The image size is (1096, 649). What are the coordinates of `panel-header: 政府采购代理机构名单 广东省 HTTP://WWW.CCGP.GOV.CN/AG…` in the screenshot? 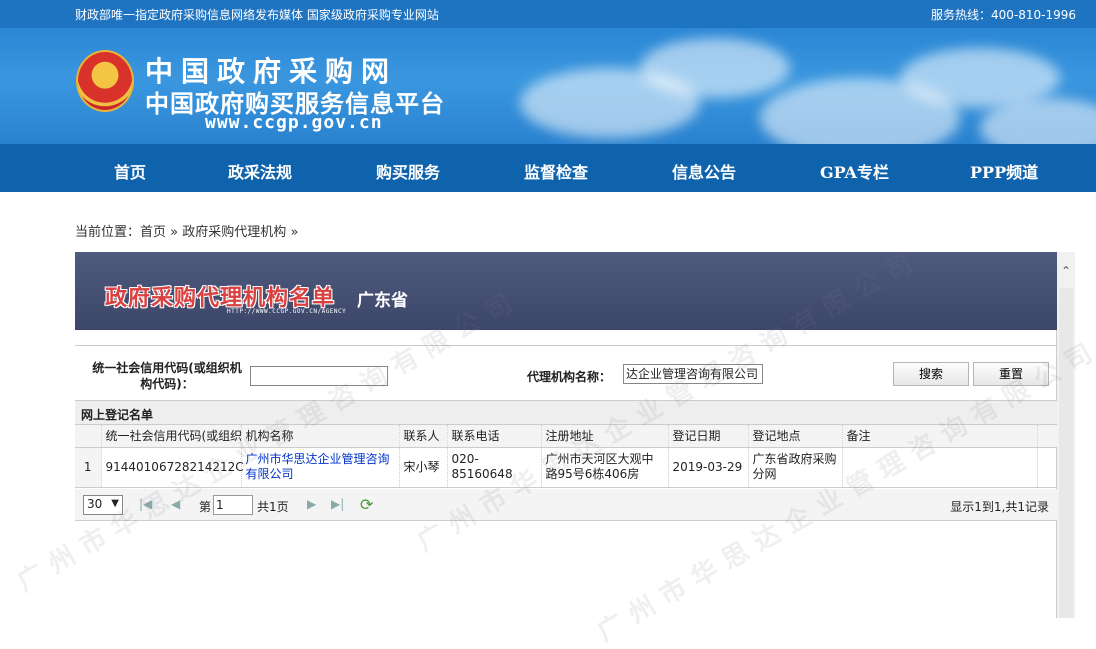 It's located at (566, 291).